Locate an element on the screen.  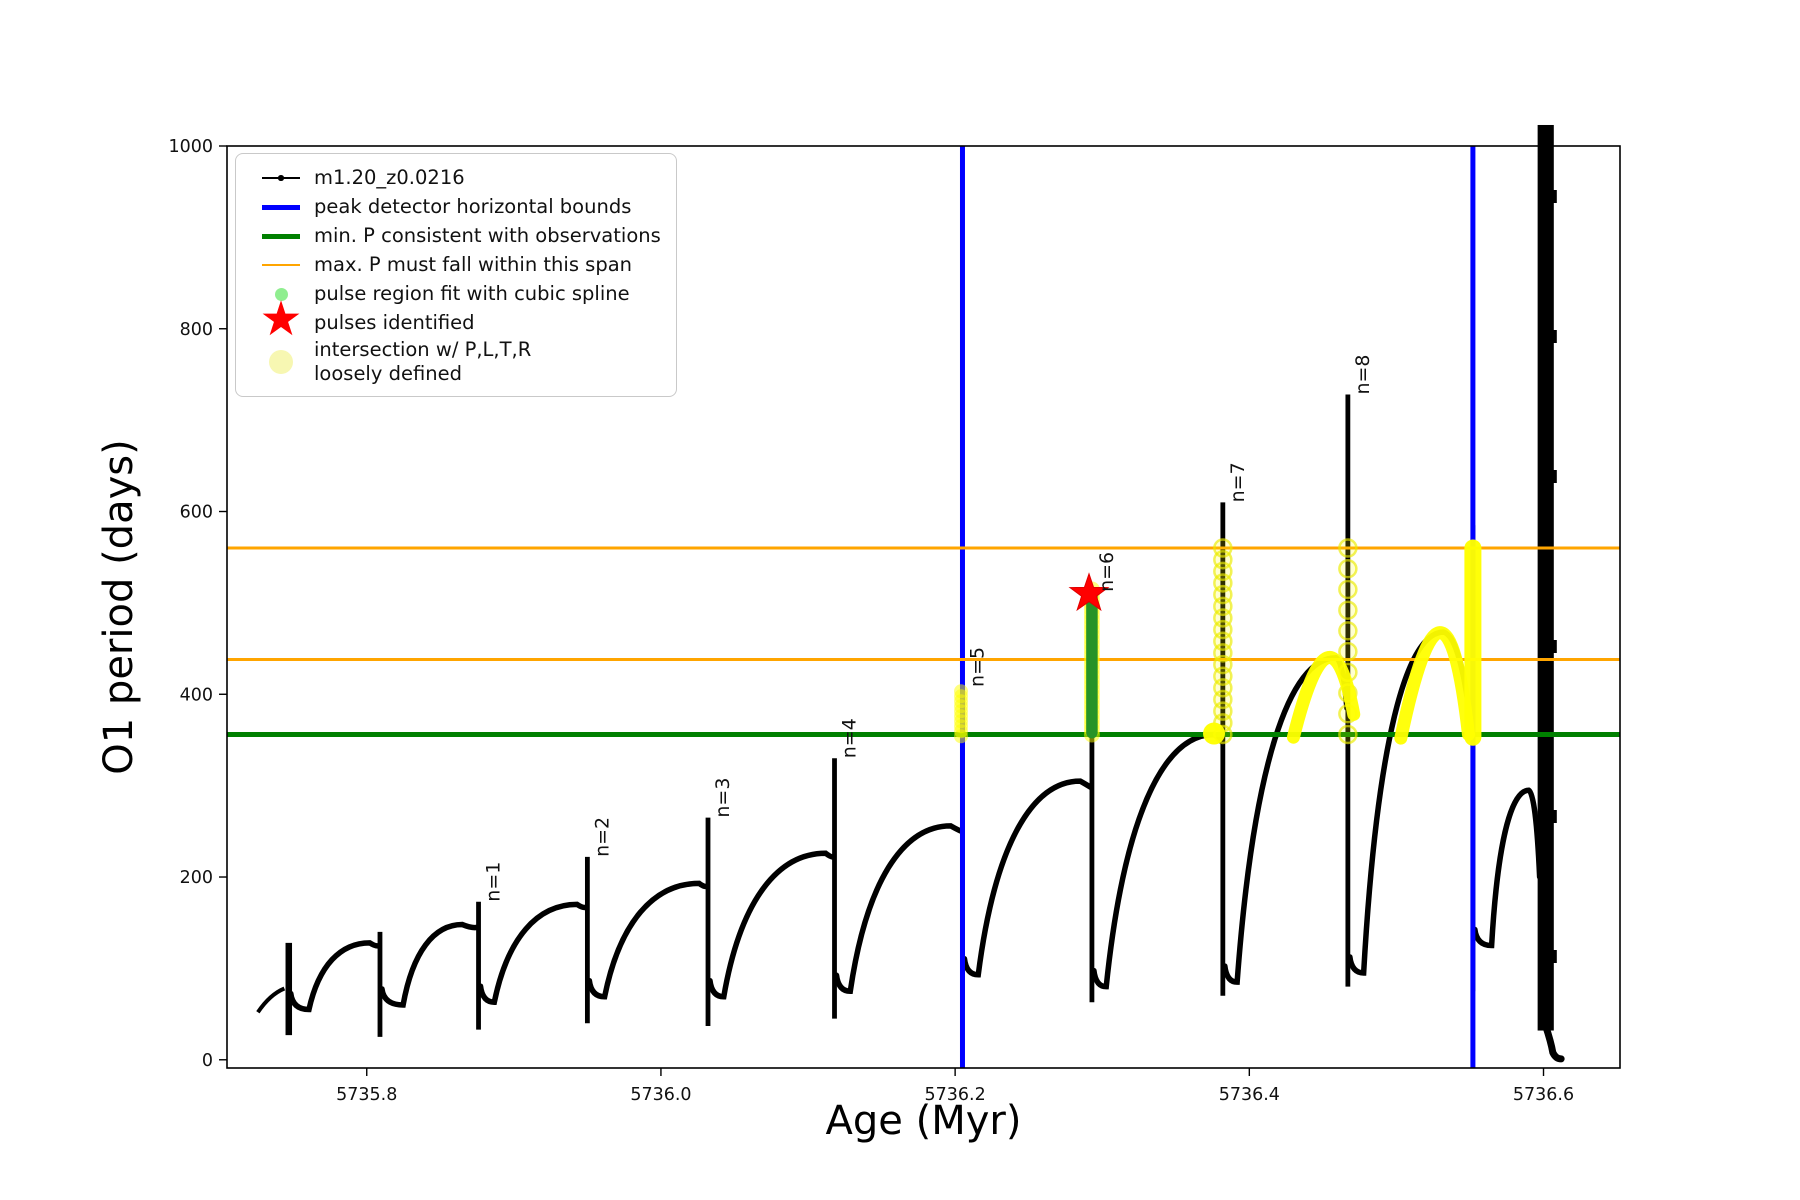
legend-item: intersection w/ P,L,T,R loosely defined is located at coordinates (456, 362).